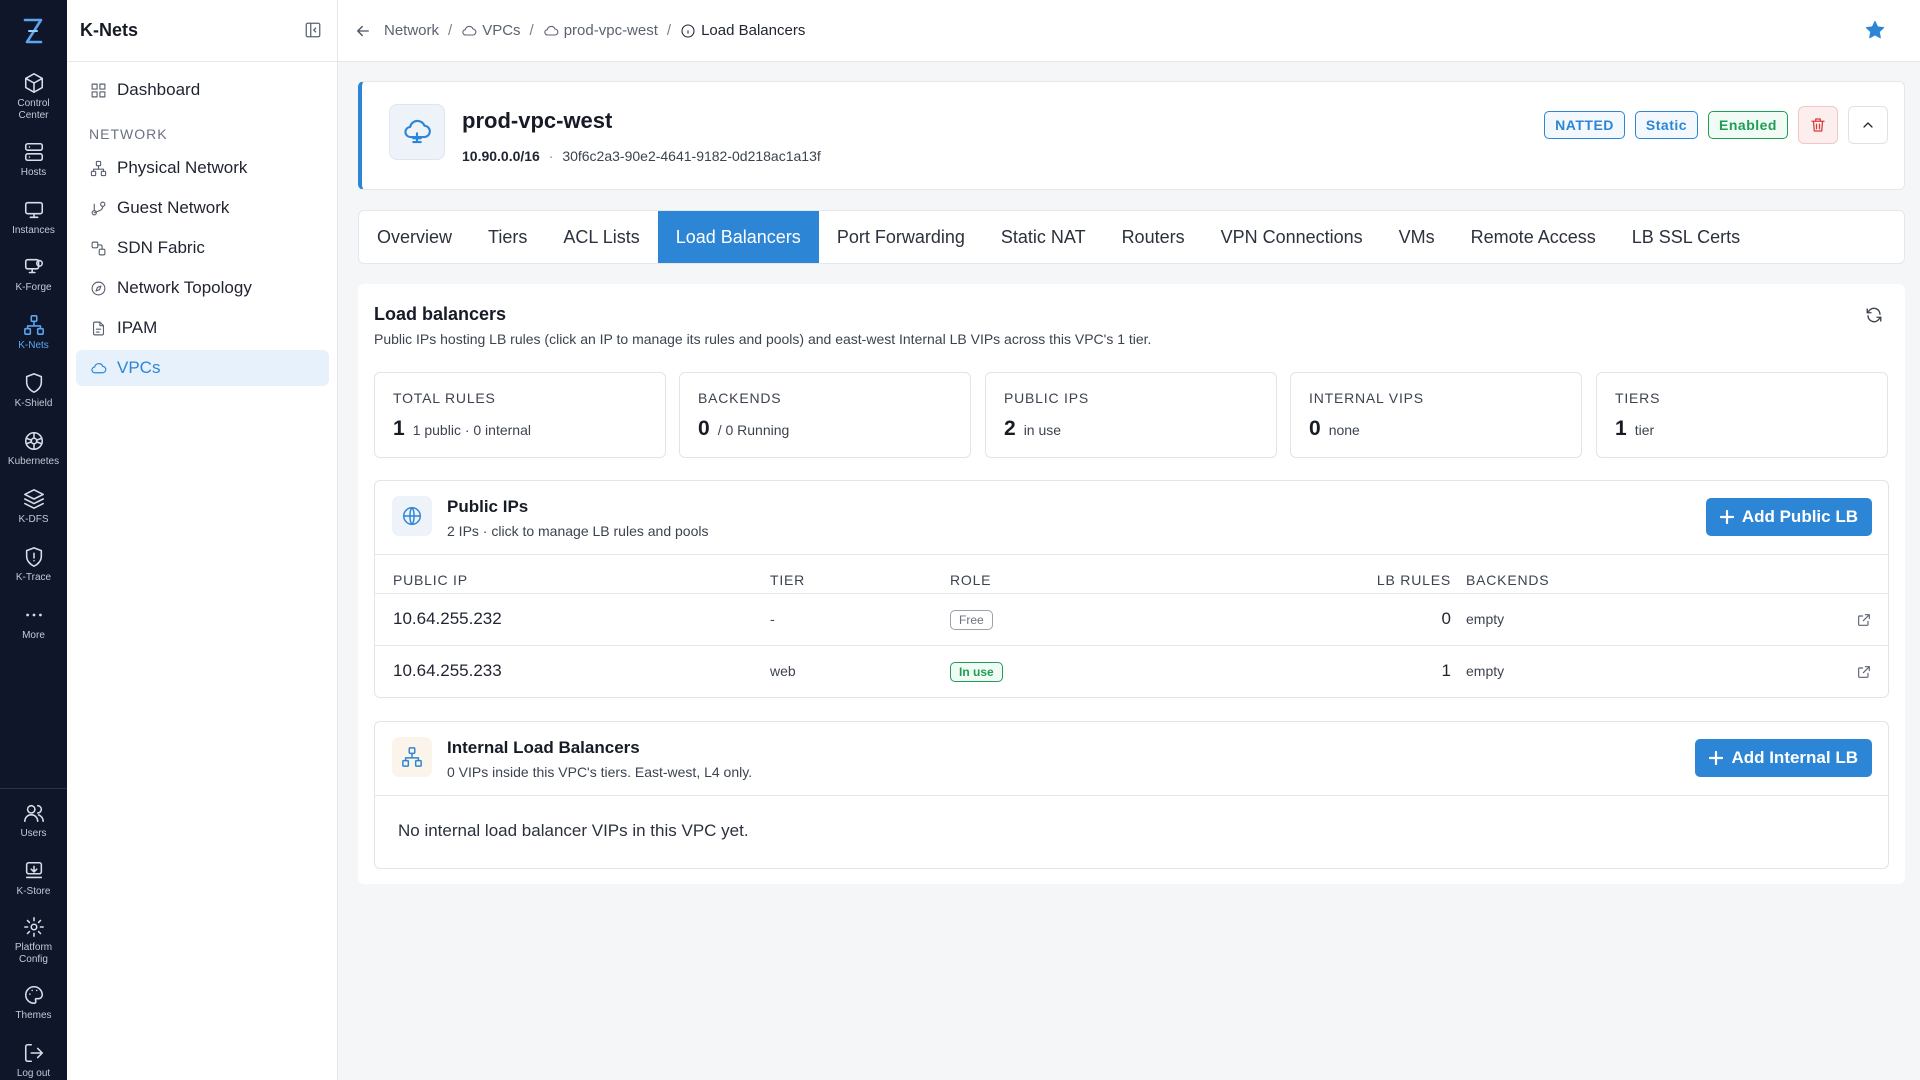 Image resolution: width=1920 pixels, height=1080 pixels. Describe the element at coordinates (33, 391) in the screenshot. I see `rail-item-k-shield: K-Shield` at that location.